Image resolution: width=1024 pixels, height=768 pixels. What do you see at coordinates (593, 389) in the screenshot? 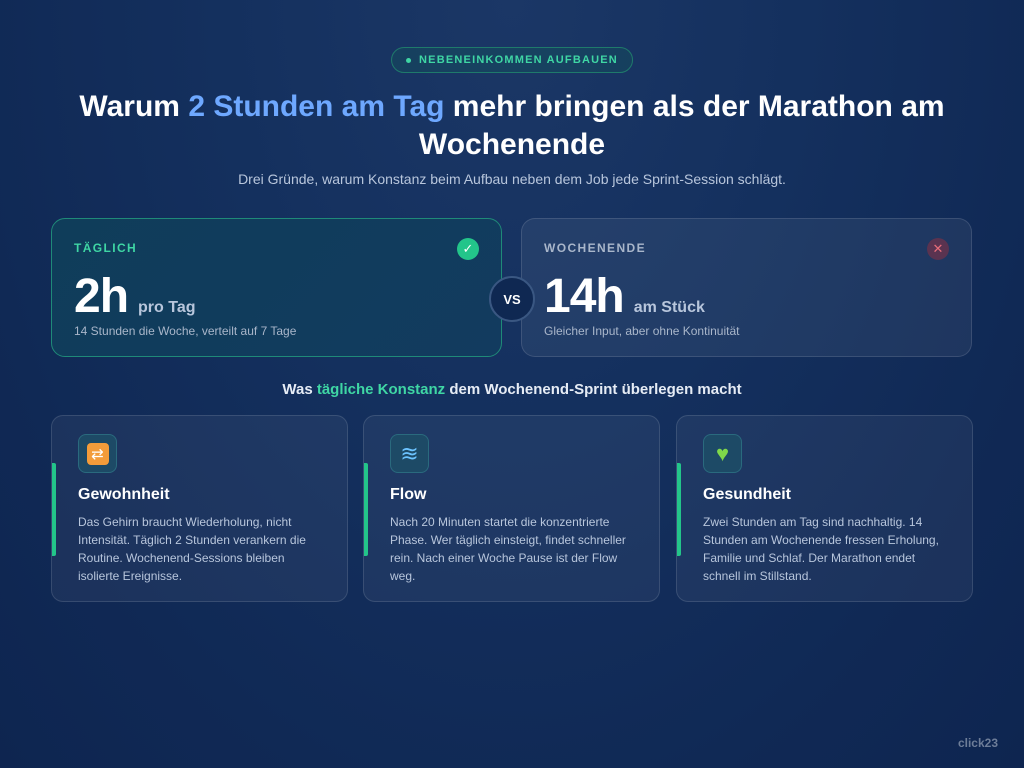
I see `section-part-2: dem Wochenend-Sprint überlegen macht` at bounding box center [593, 389].